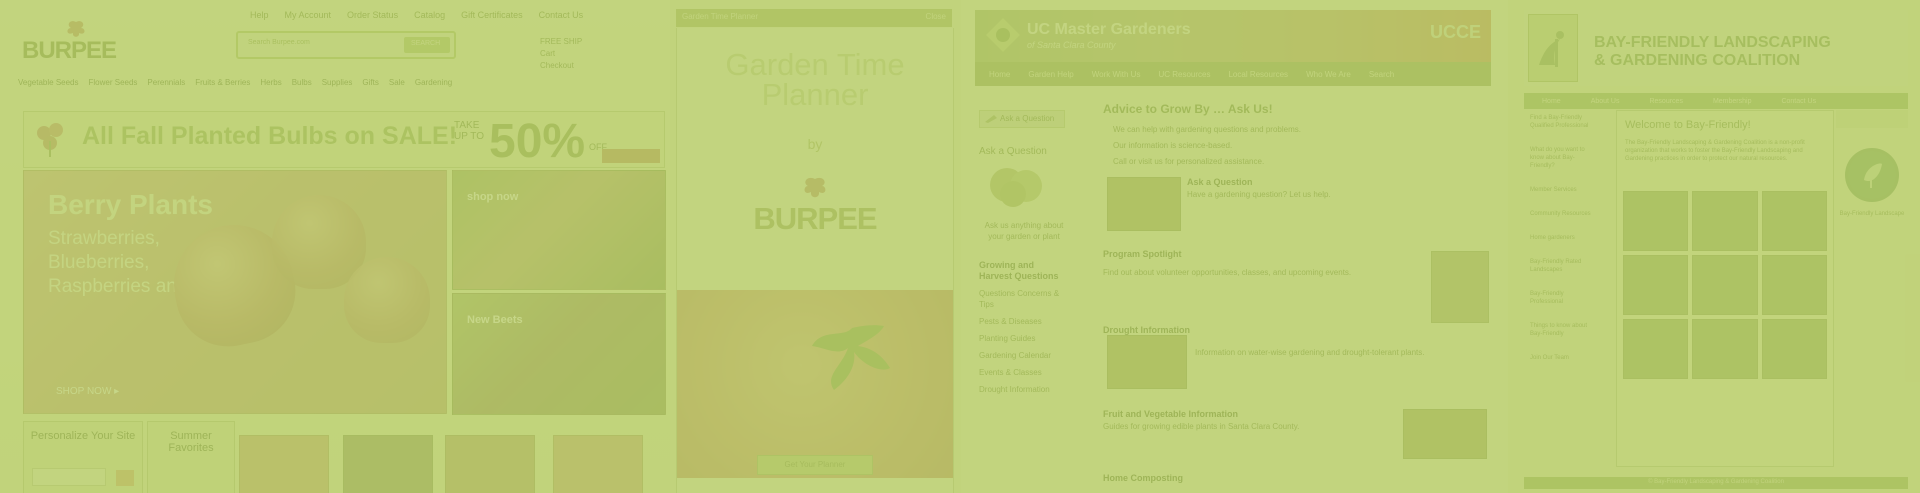 This screenshot has width=1920, height=493. What do you see at coordinates (1024, 321) in the screenshot?
I see `sidebar-link: Pests & Diseases` at bounding box center [1024, 321].